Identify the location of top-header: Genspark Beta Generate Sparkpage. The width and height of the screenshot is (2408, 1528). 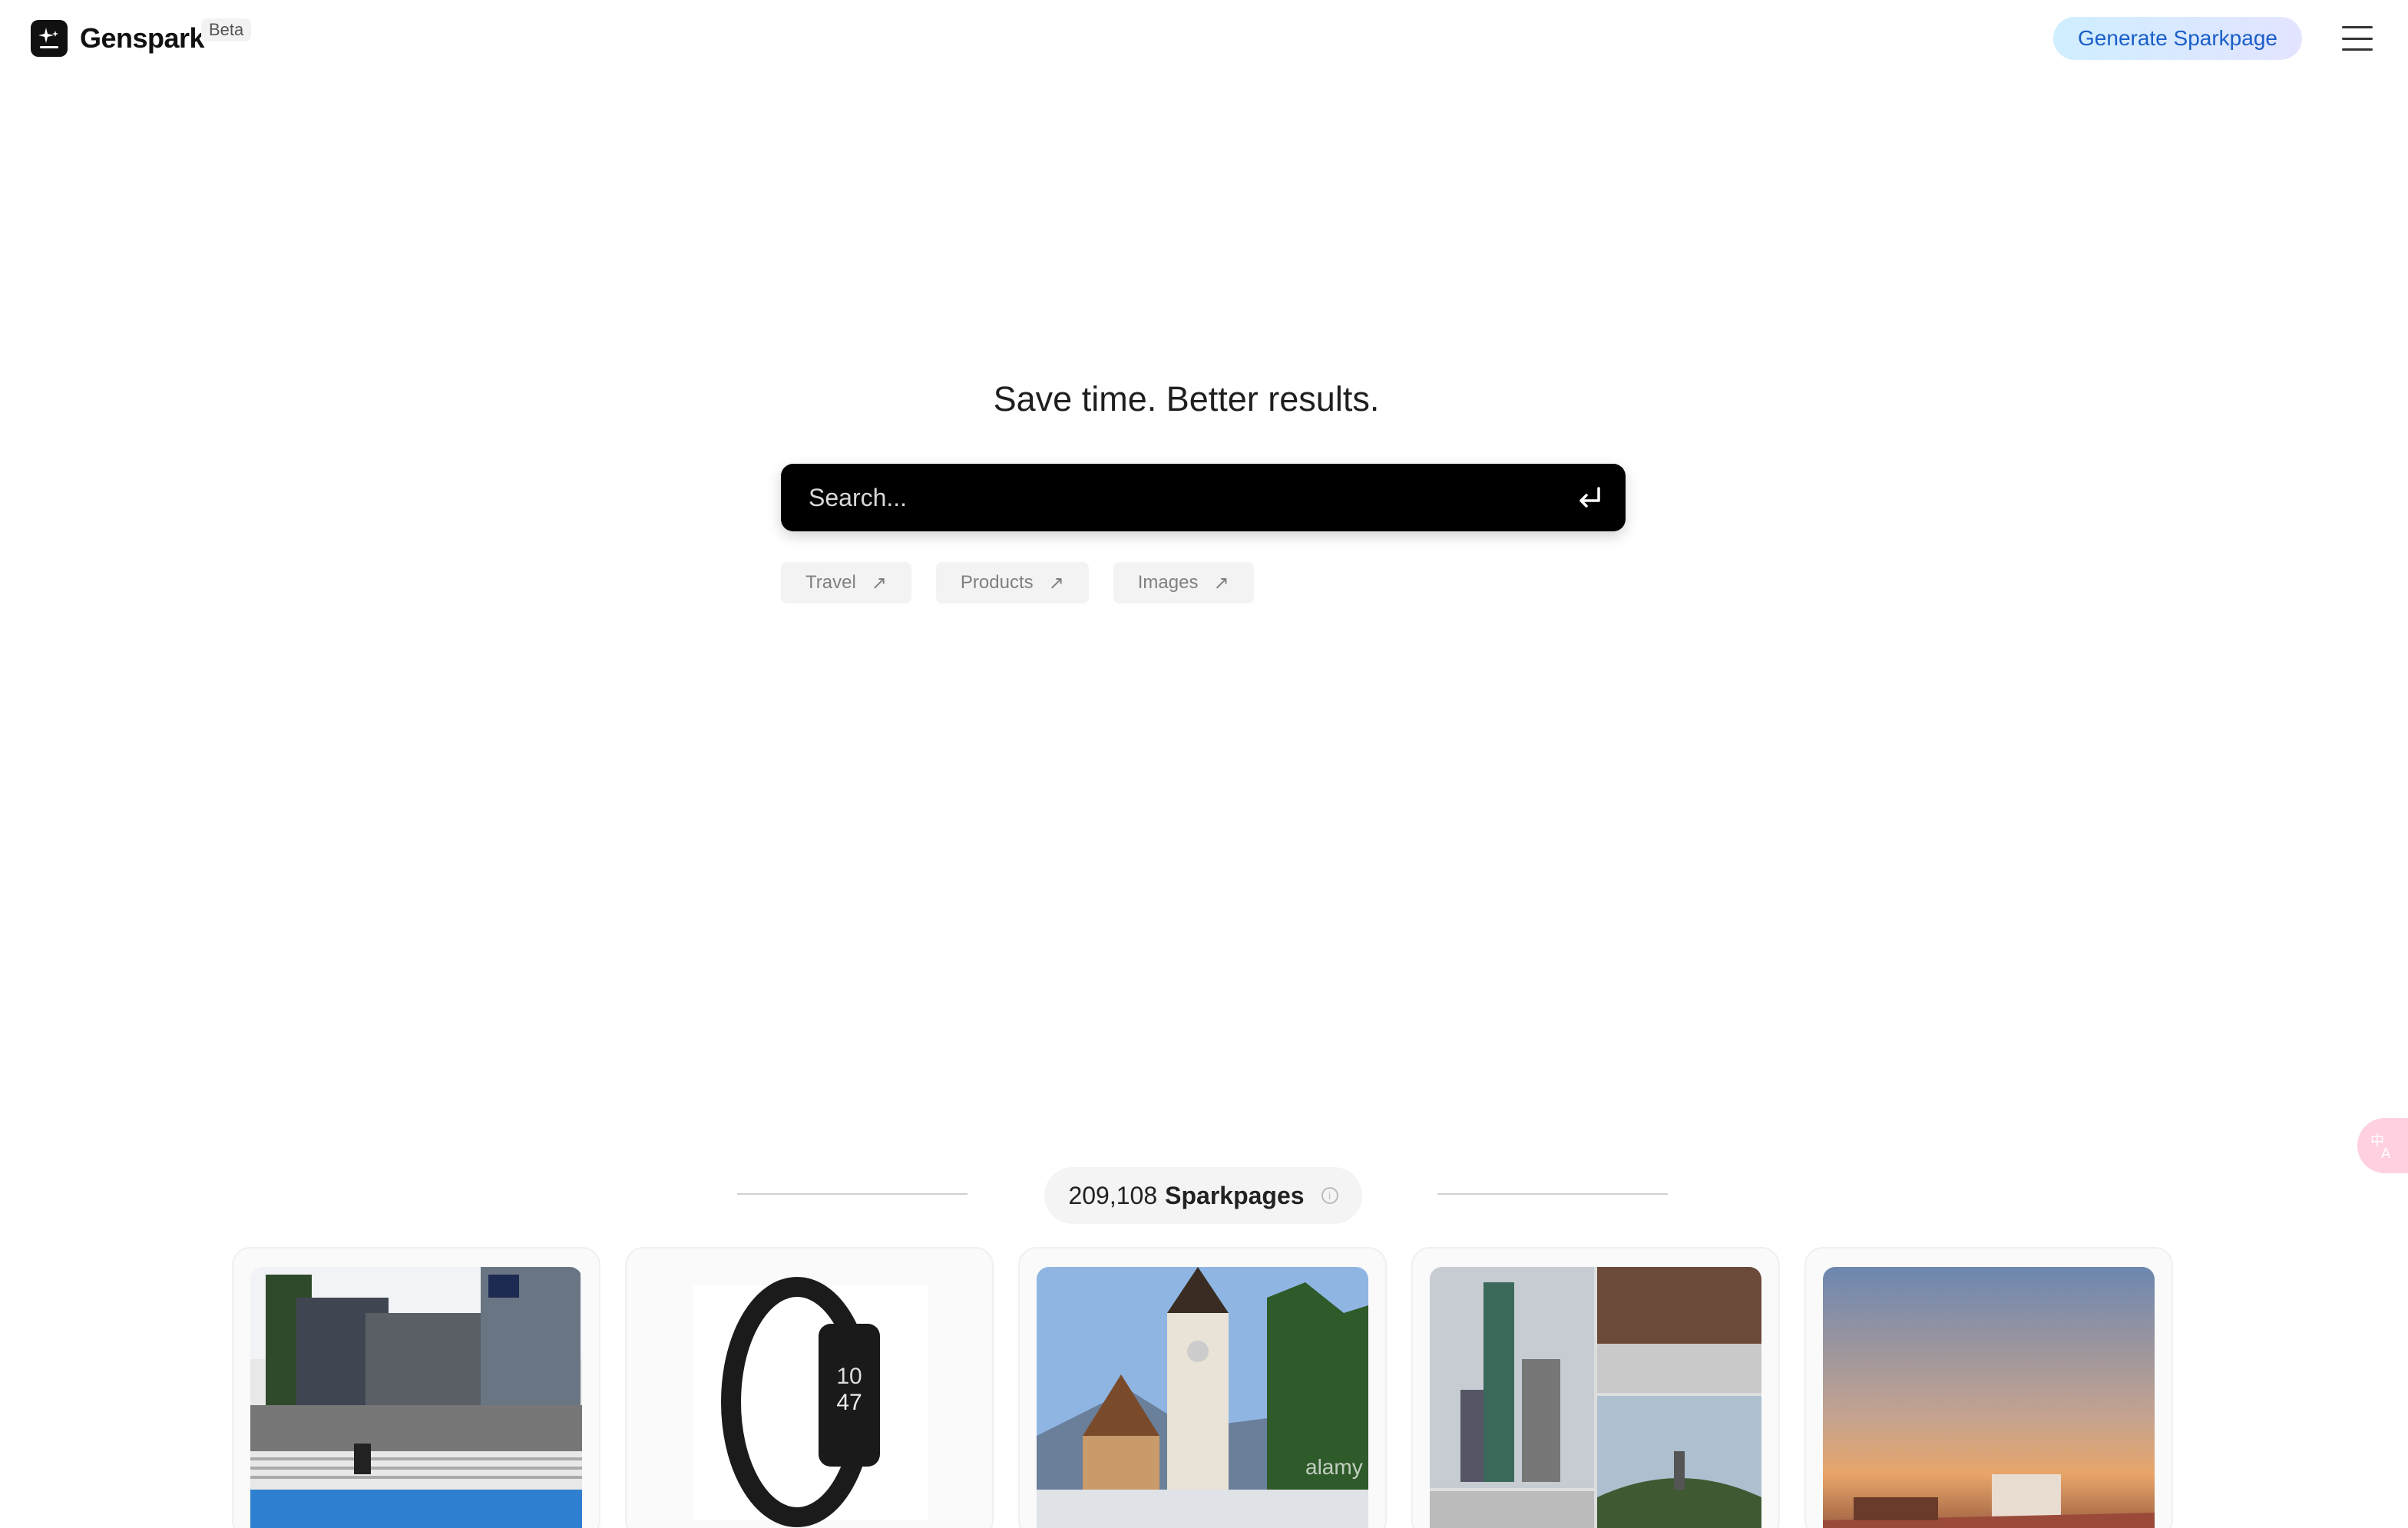
(1204, 38).